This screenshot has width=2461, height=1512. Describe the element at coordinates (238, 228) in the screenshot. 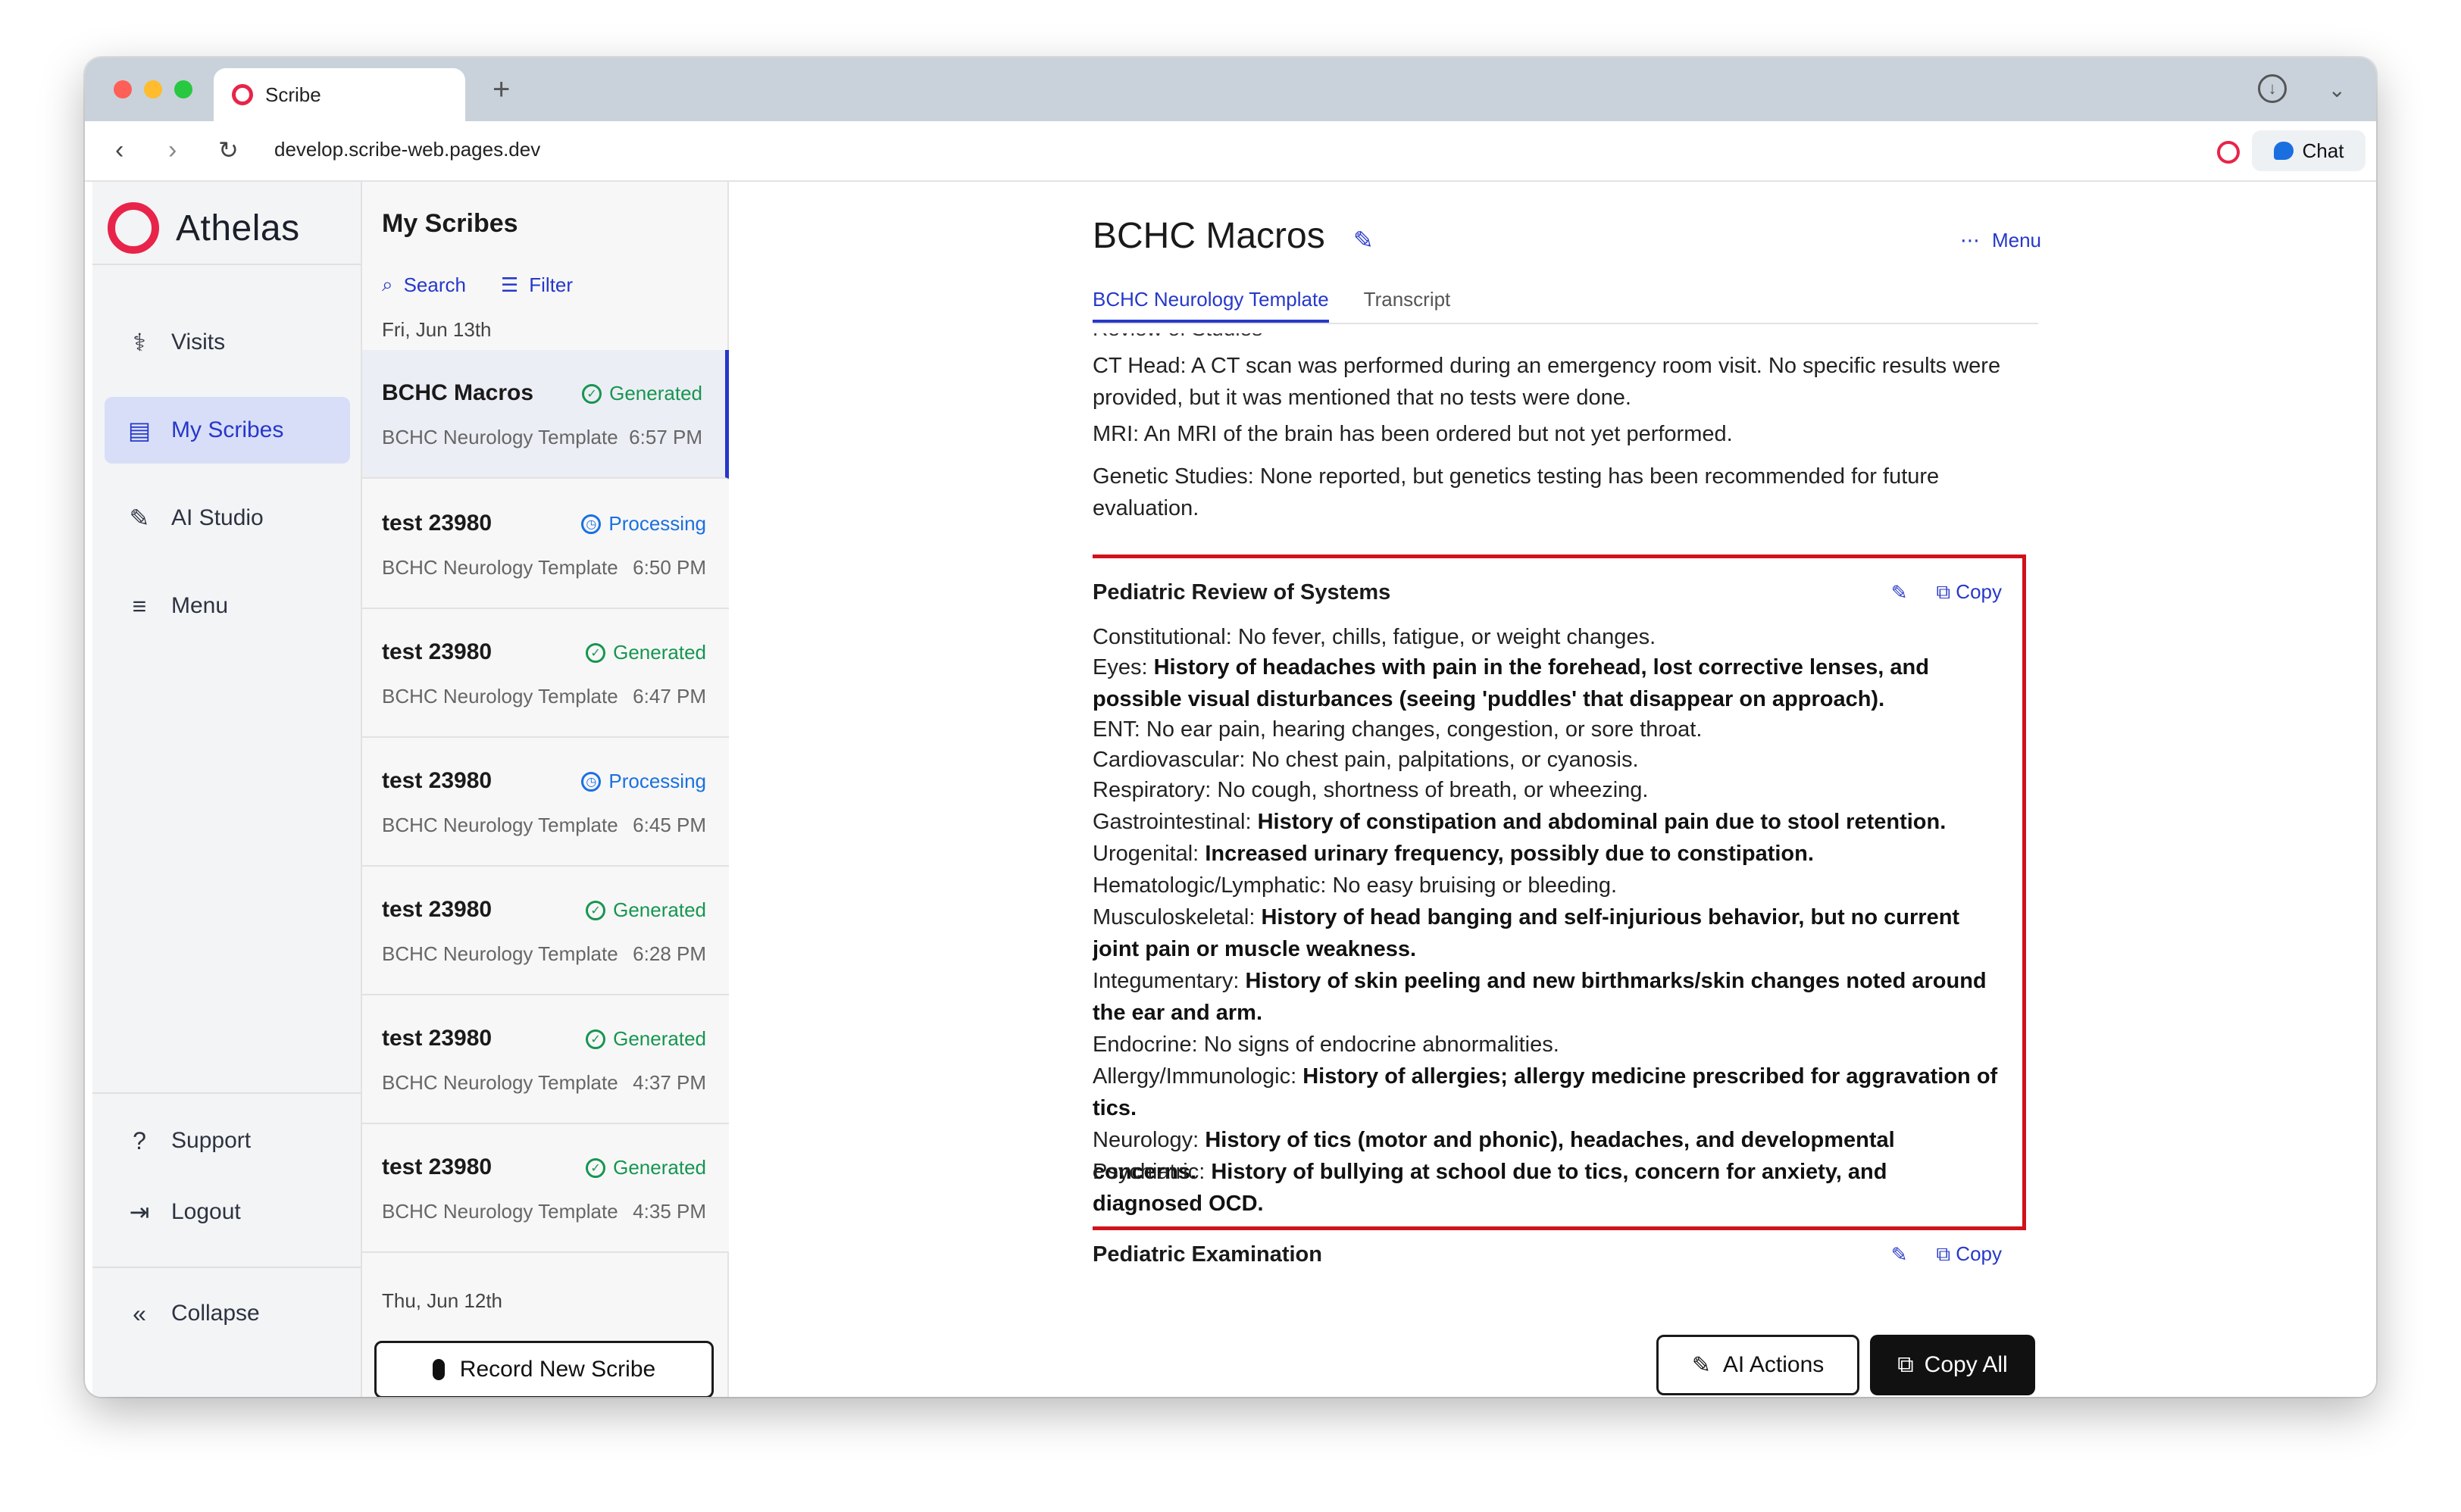

I see `brand-name: Athelas` at that location.